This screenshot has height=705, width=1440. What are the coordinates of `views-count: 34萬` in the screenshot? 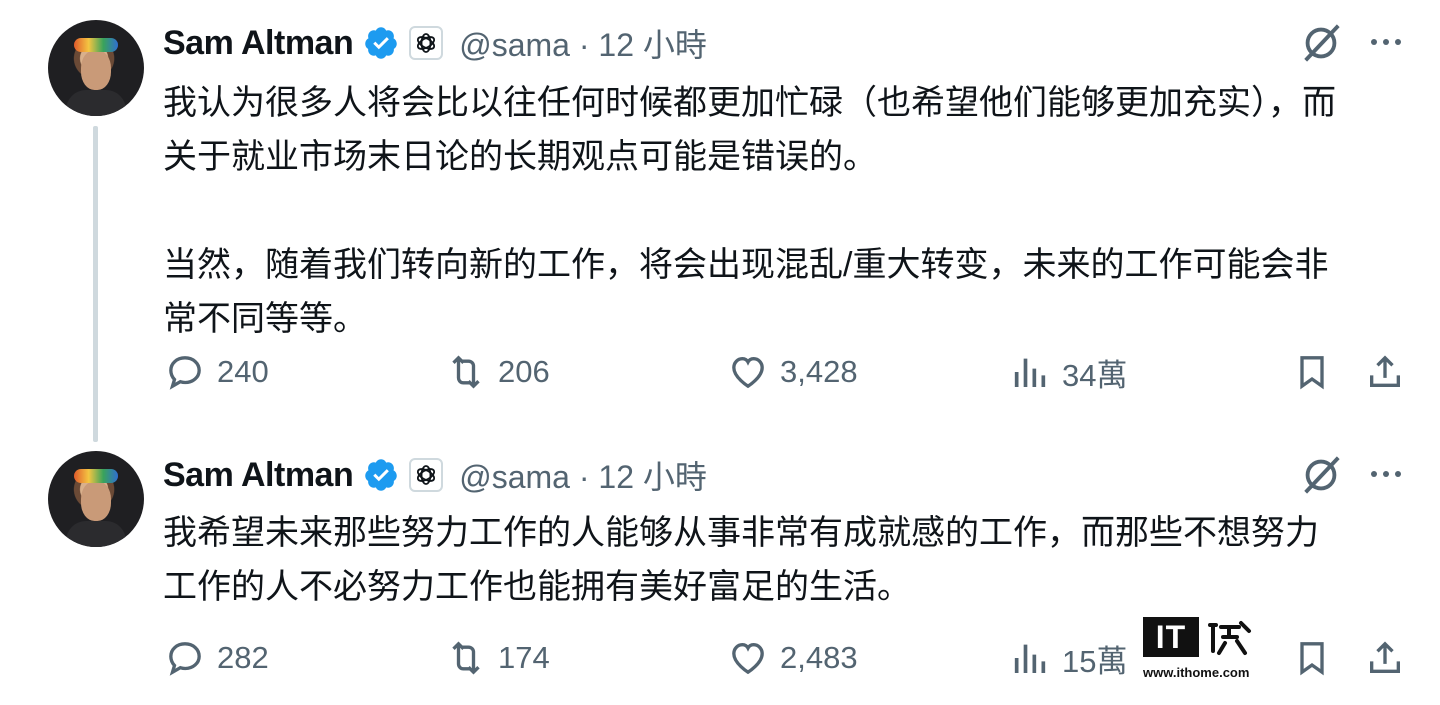 It's located at (1095, 375).